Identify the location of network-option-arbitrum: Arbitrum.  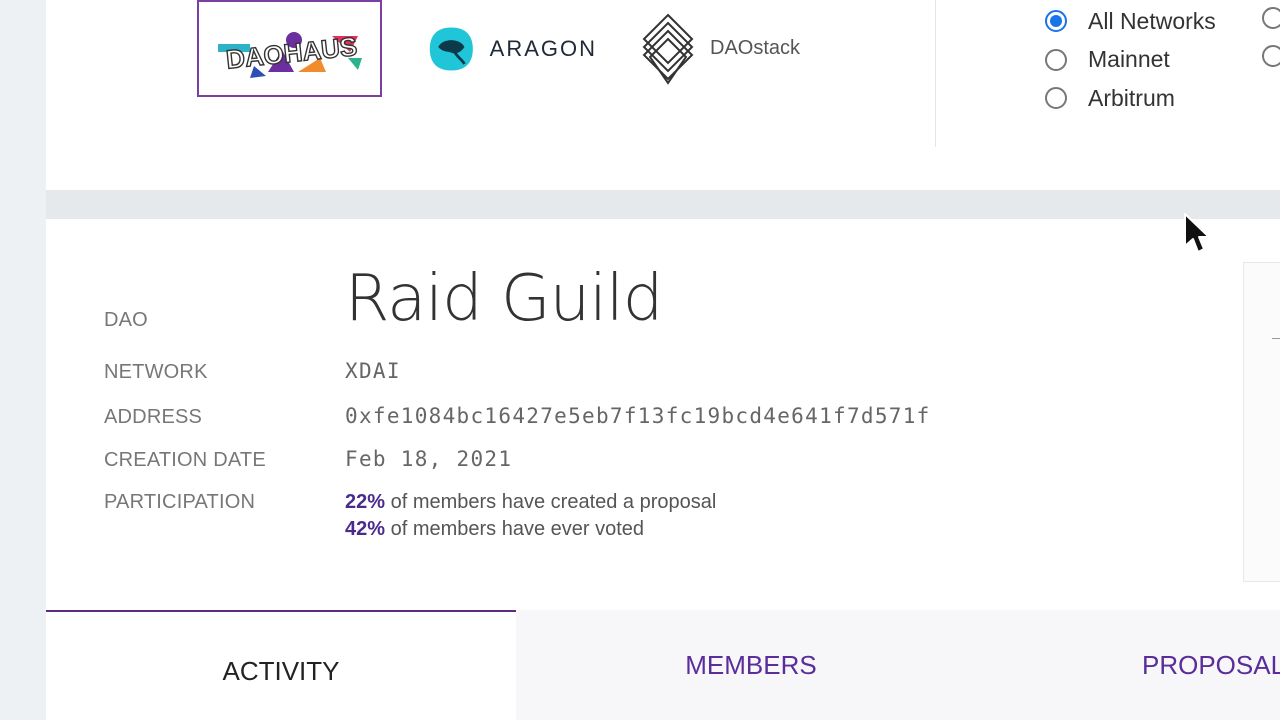
(1130, 98).